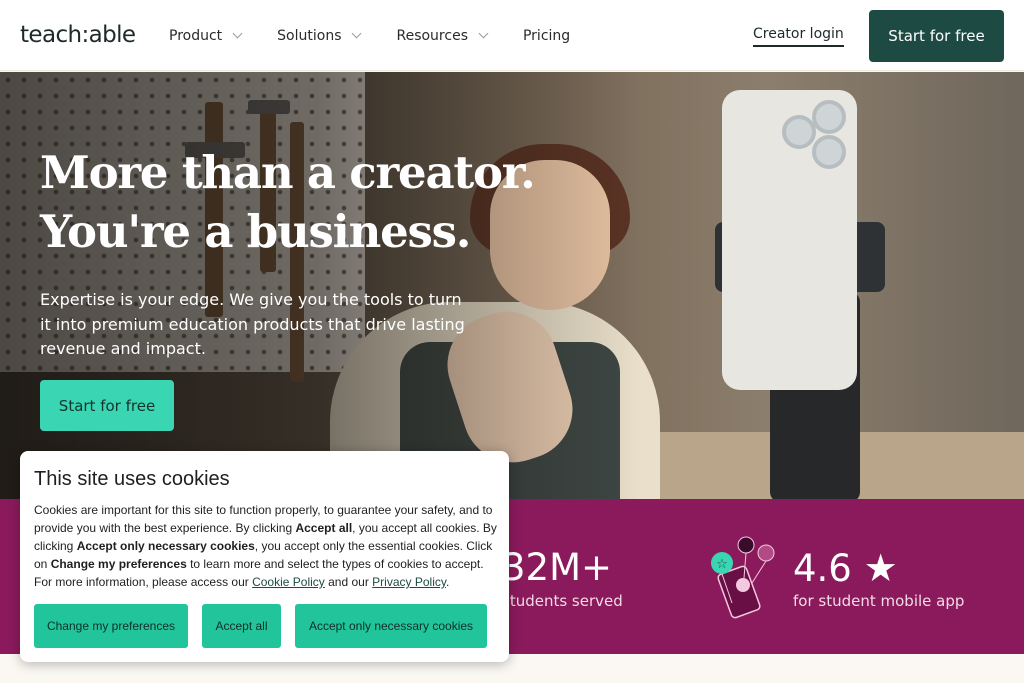 Image resolution: width=1024 pixels, height=683 pixels. What do you see at coordinates (880, 568) in the screenshot?
I see `star-icon: ★` at bounding box center [880, 568].